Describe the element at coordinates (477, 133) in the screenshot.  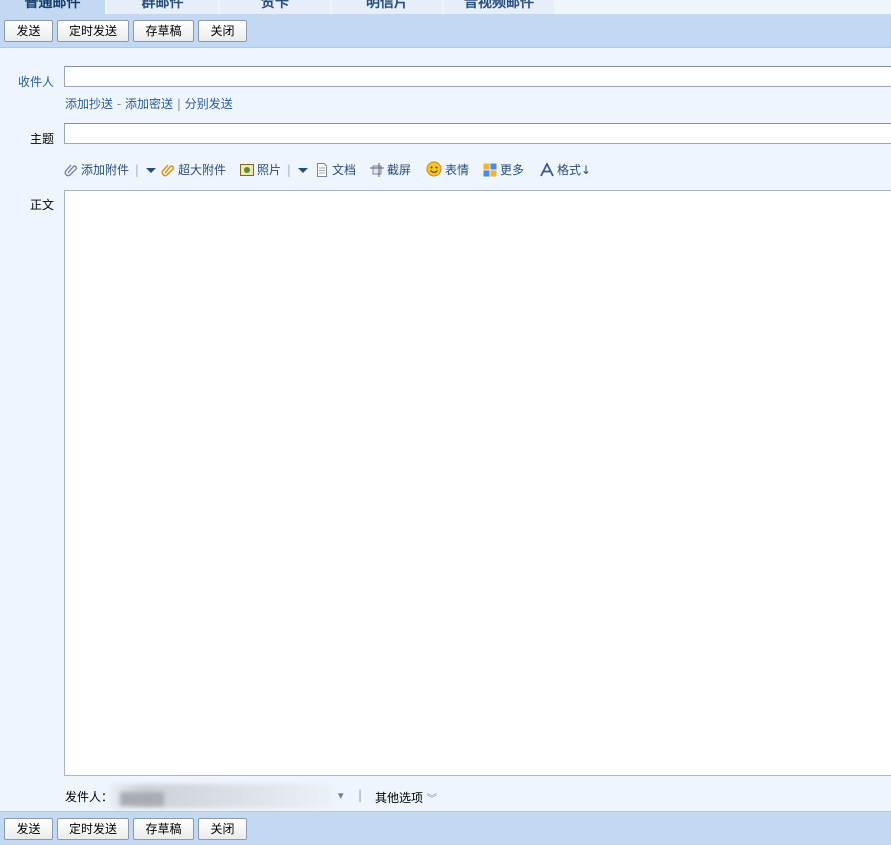
I see `subject-input` at that location.